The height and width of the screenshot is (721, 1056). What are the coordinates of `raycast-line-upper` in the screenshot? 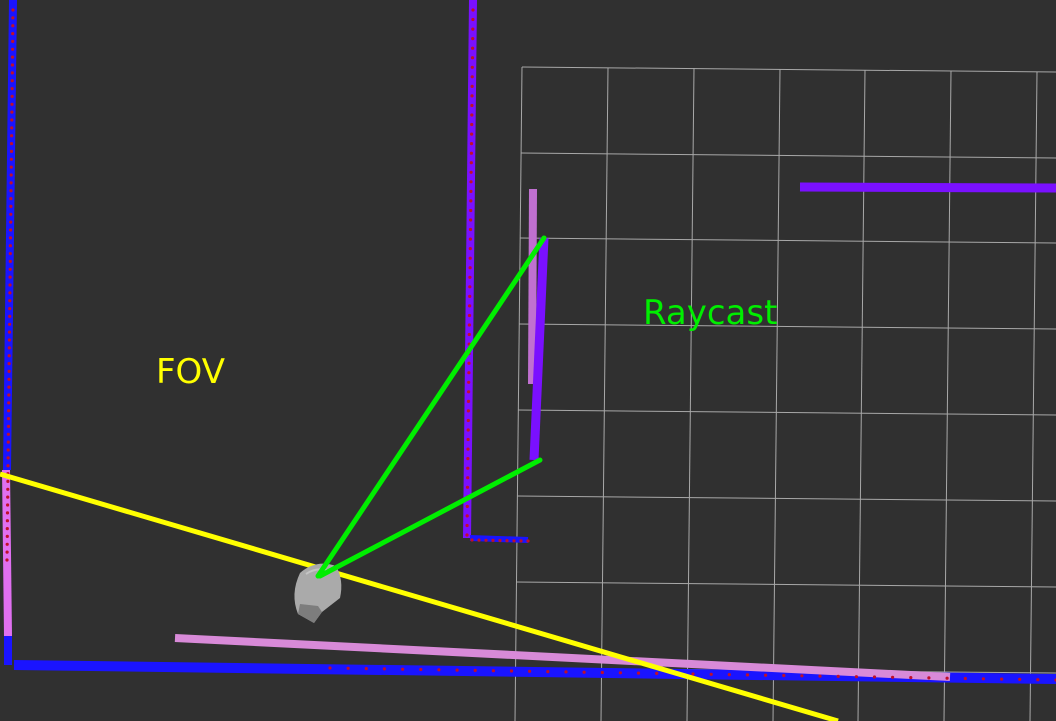 It's located at (431, 407).